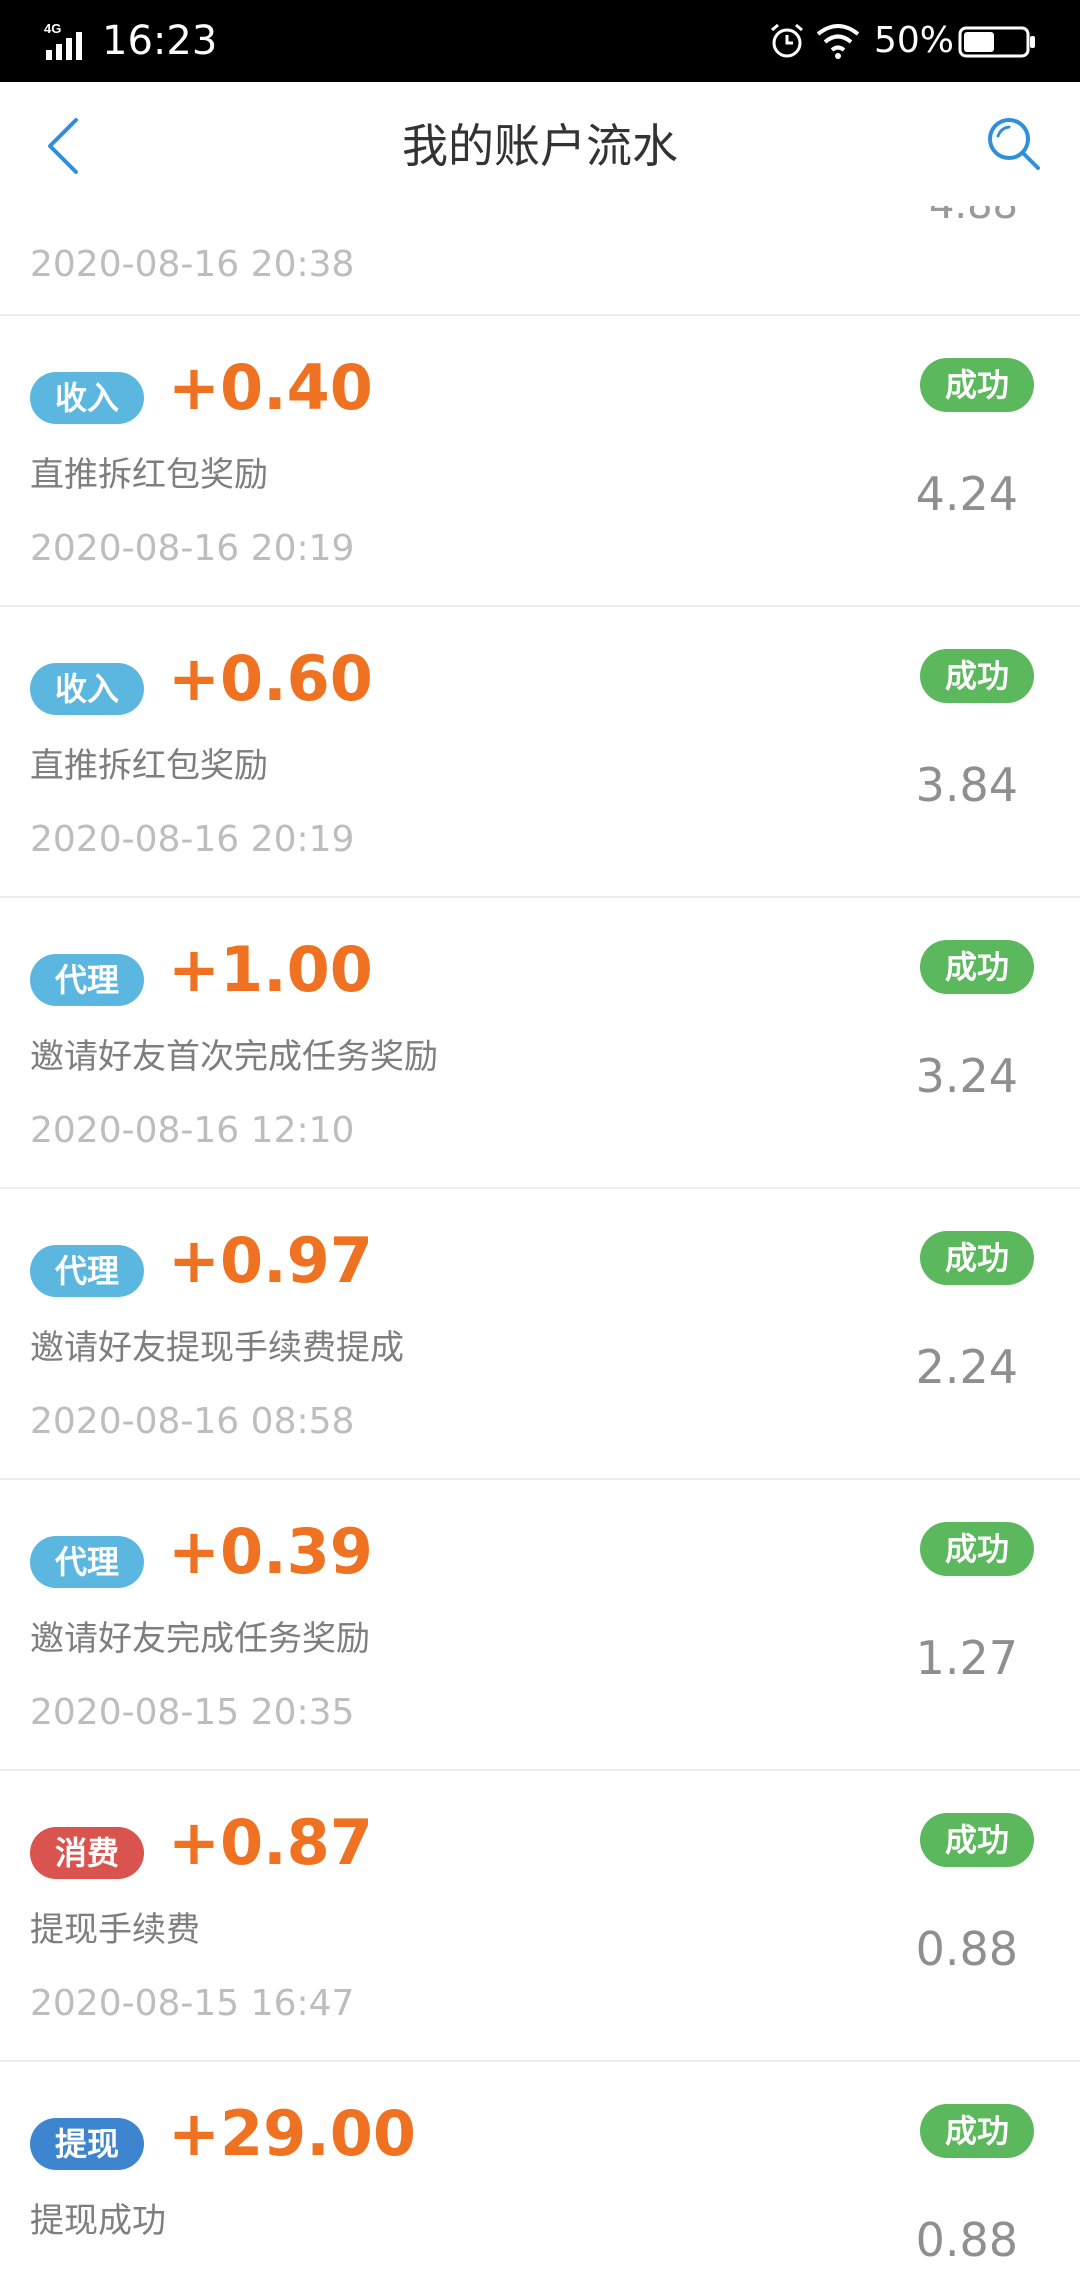 This screenshot has height=2280, width=1080. Describe the element at coordinates (192, 1421) in the screenshot. I see `transaction-time: 2020-08-16 08:58` at that location.